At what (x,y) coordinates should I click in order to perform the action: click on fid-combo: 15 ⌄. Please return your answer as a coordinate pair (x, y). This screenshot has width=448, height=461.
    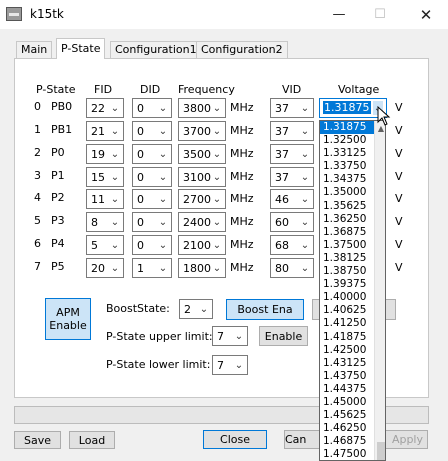
    Looking at the image, I should click on (105, 177).